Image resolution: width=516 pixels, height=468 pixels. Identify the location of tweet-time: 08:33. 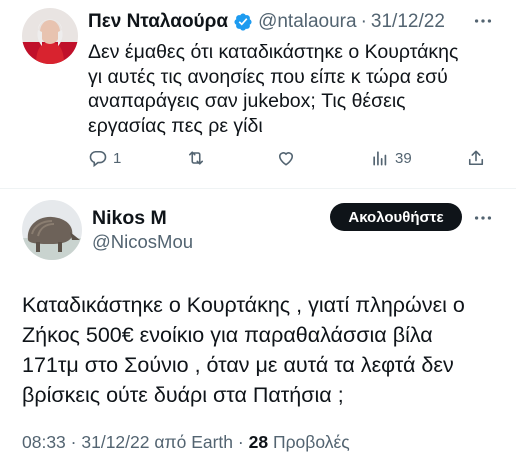
(44, 442).